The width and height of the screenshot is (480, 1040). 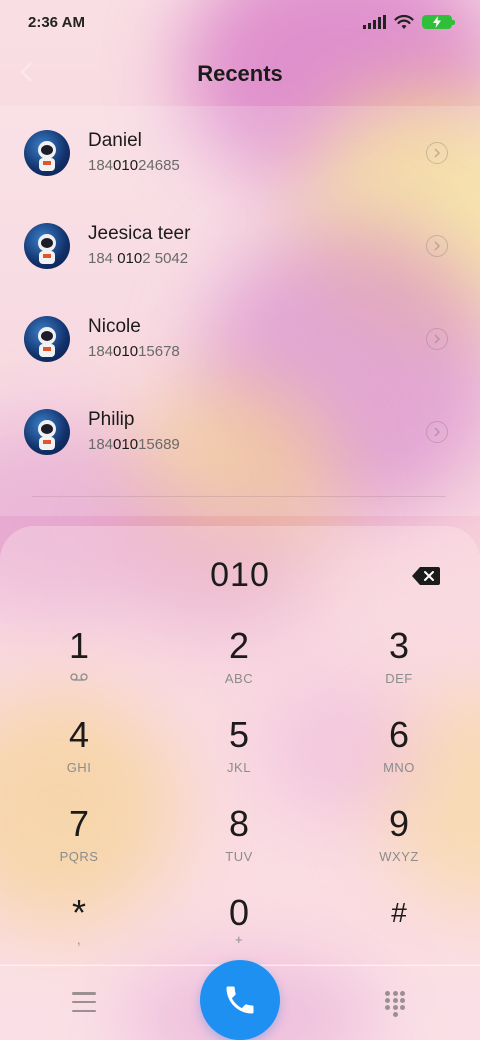 I want to click on key-7: 7 PQRS, so click(x=79, y=844).